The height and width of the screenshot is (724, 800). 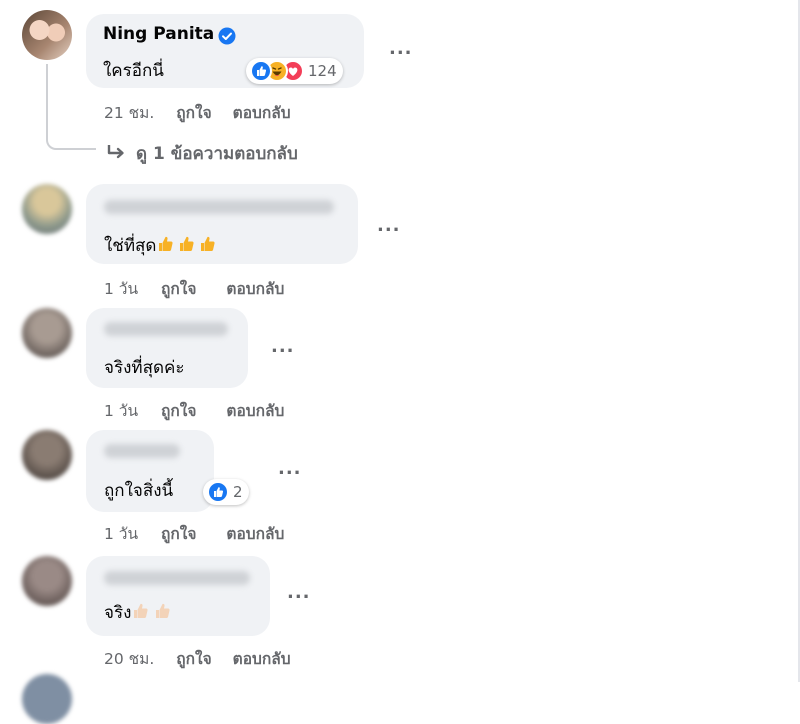 What do you see at coordinates (158, 34) in the screenshot?
I see `comment-author: Ning Panita` at bounding box center [158, 34].